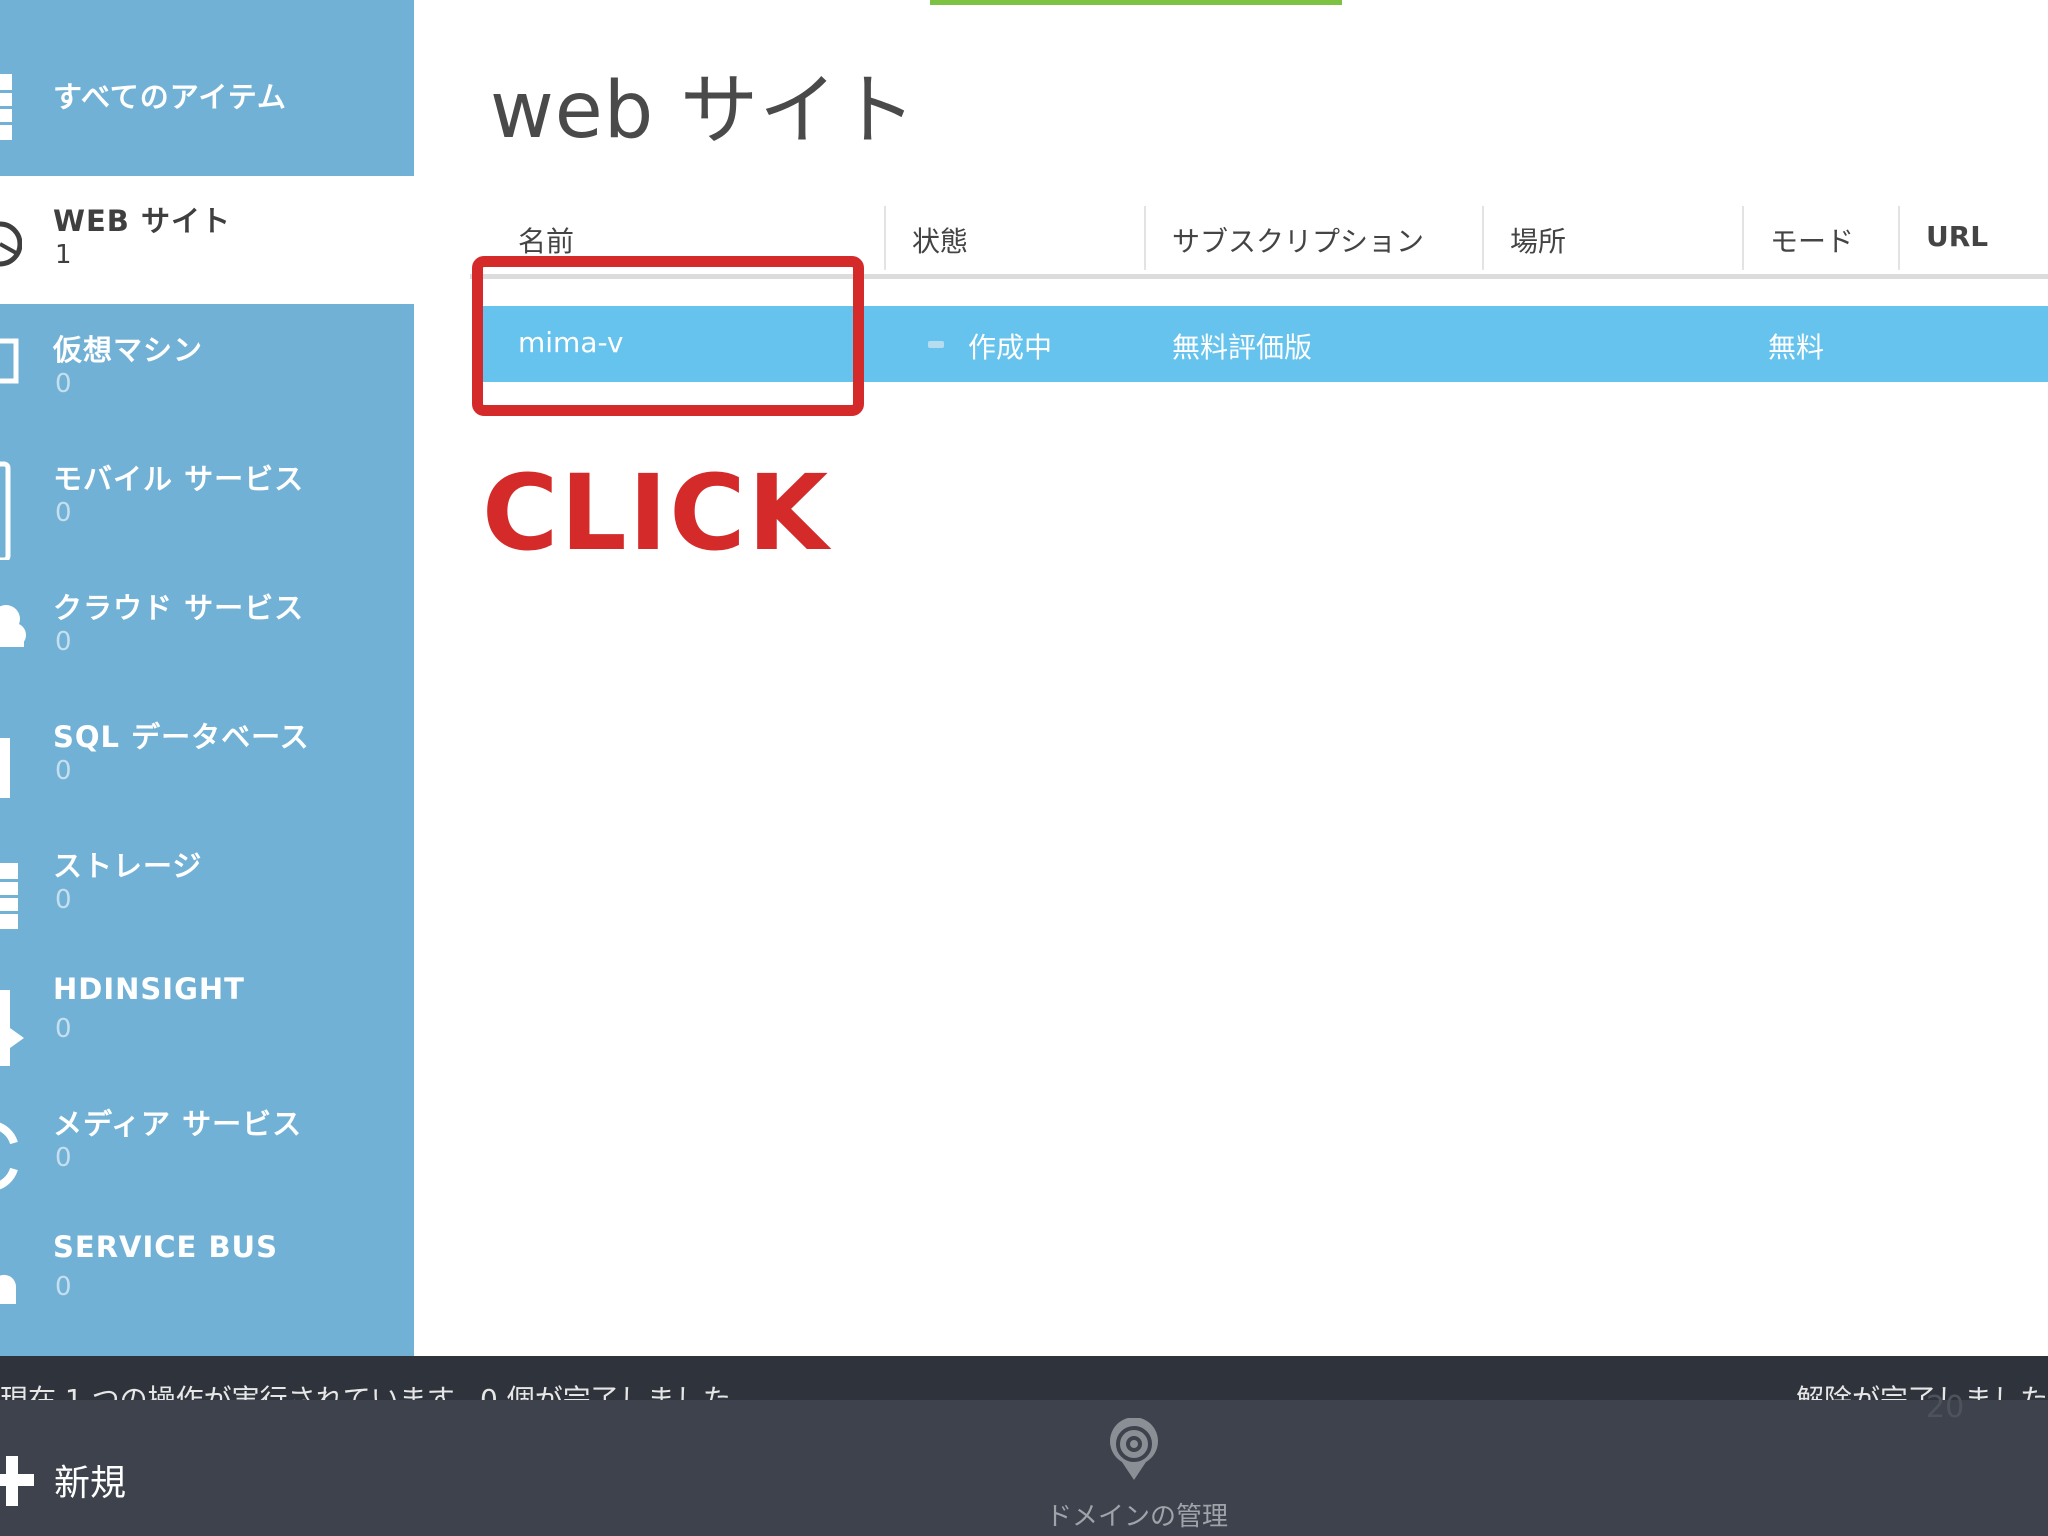 The height and width of the screenshot is (1536, 2048). What do you see at coordinates (12, 1016) in the screenshot?
I see `hdinsight-icon` at bounding box center [12, 1016].